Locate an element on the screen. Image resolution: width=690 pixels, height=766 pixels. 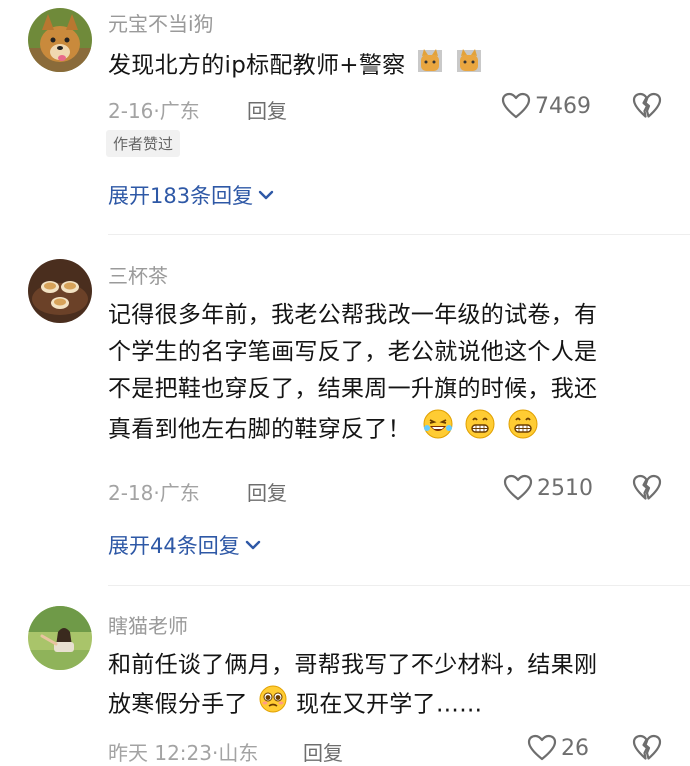
comment-text-line-last: 真看到他左右脚的鞋穿反了！ is located at coordinates (388, 430).